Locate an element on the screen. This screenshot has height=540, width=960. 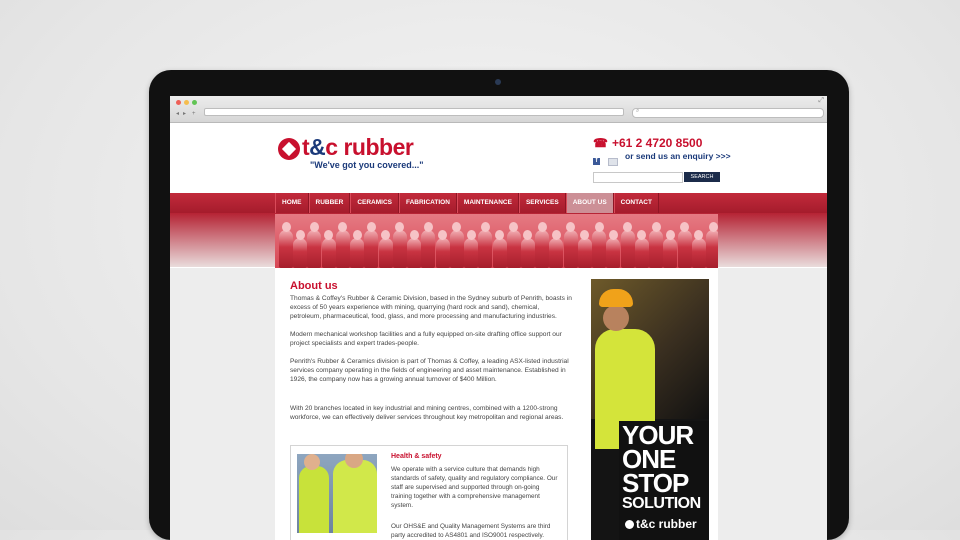
forward-icon: ▸ is located at coordinates (184, 114).